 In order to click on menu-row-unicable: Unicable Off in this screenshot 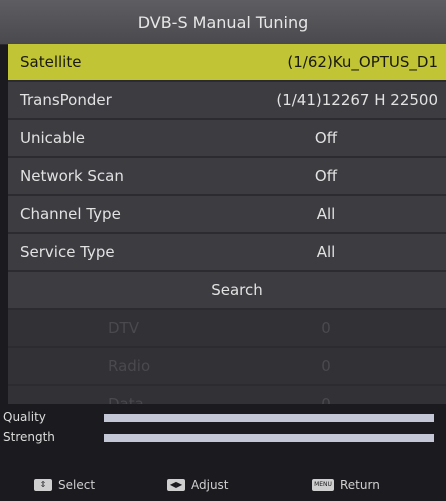, I will do `click(227, 139)`.